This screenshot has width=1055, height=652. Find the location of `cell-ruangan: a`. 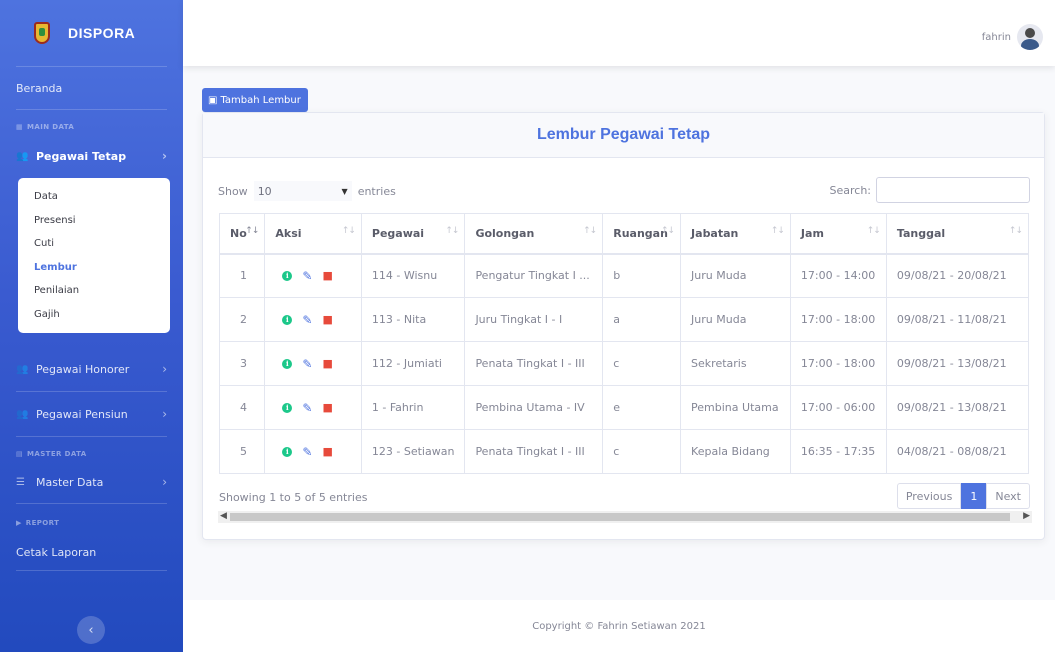

cell-ruangan: a is located at coordinates (642, 319).